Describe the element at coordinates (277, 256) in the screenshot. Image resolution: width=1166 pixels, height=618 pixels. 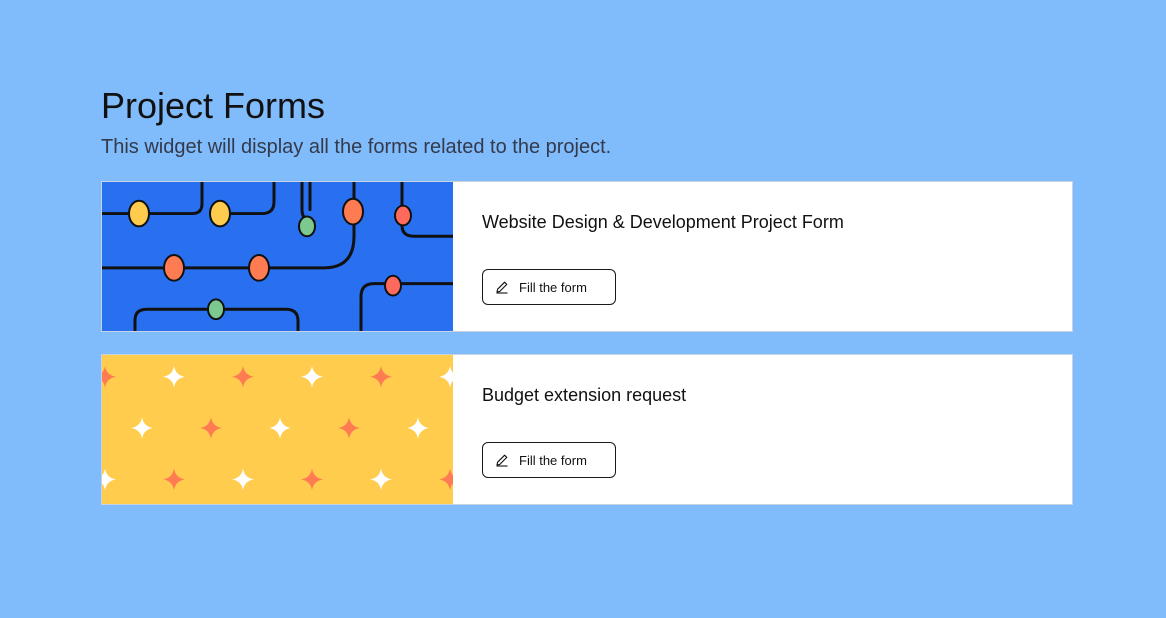
I see `circuit-banner-image` at that location.